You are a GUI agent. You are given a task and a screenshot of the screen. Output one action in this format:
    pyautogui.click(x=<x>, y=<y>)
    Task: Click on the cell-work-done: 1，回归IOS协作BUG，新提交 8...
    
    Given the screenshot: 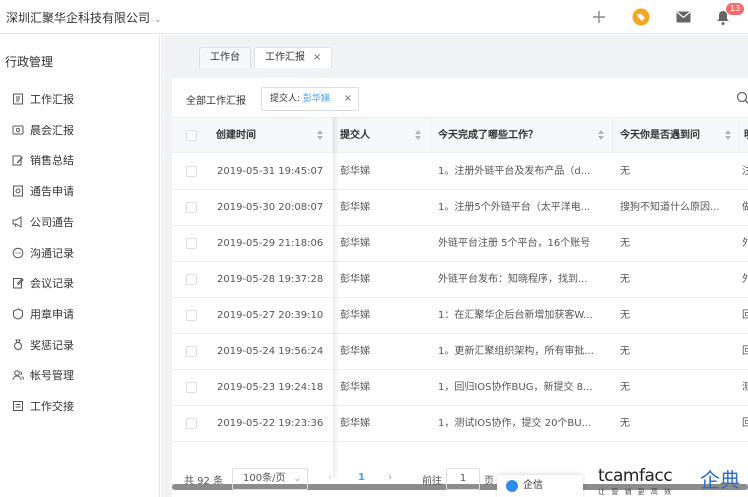 What is the action you would take?
    pyautogui.click(x=515, y=387)
    